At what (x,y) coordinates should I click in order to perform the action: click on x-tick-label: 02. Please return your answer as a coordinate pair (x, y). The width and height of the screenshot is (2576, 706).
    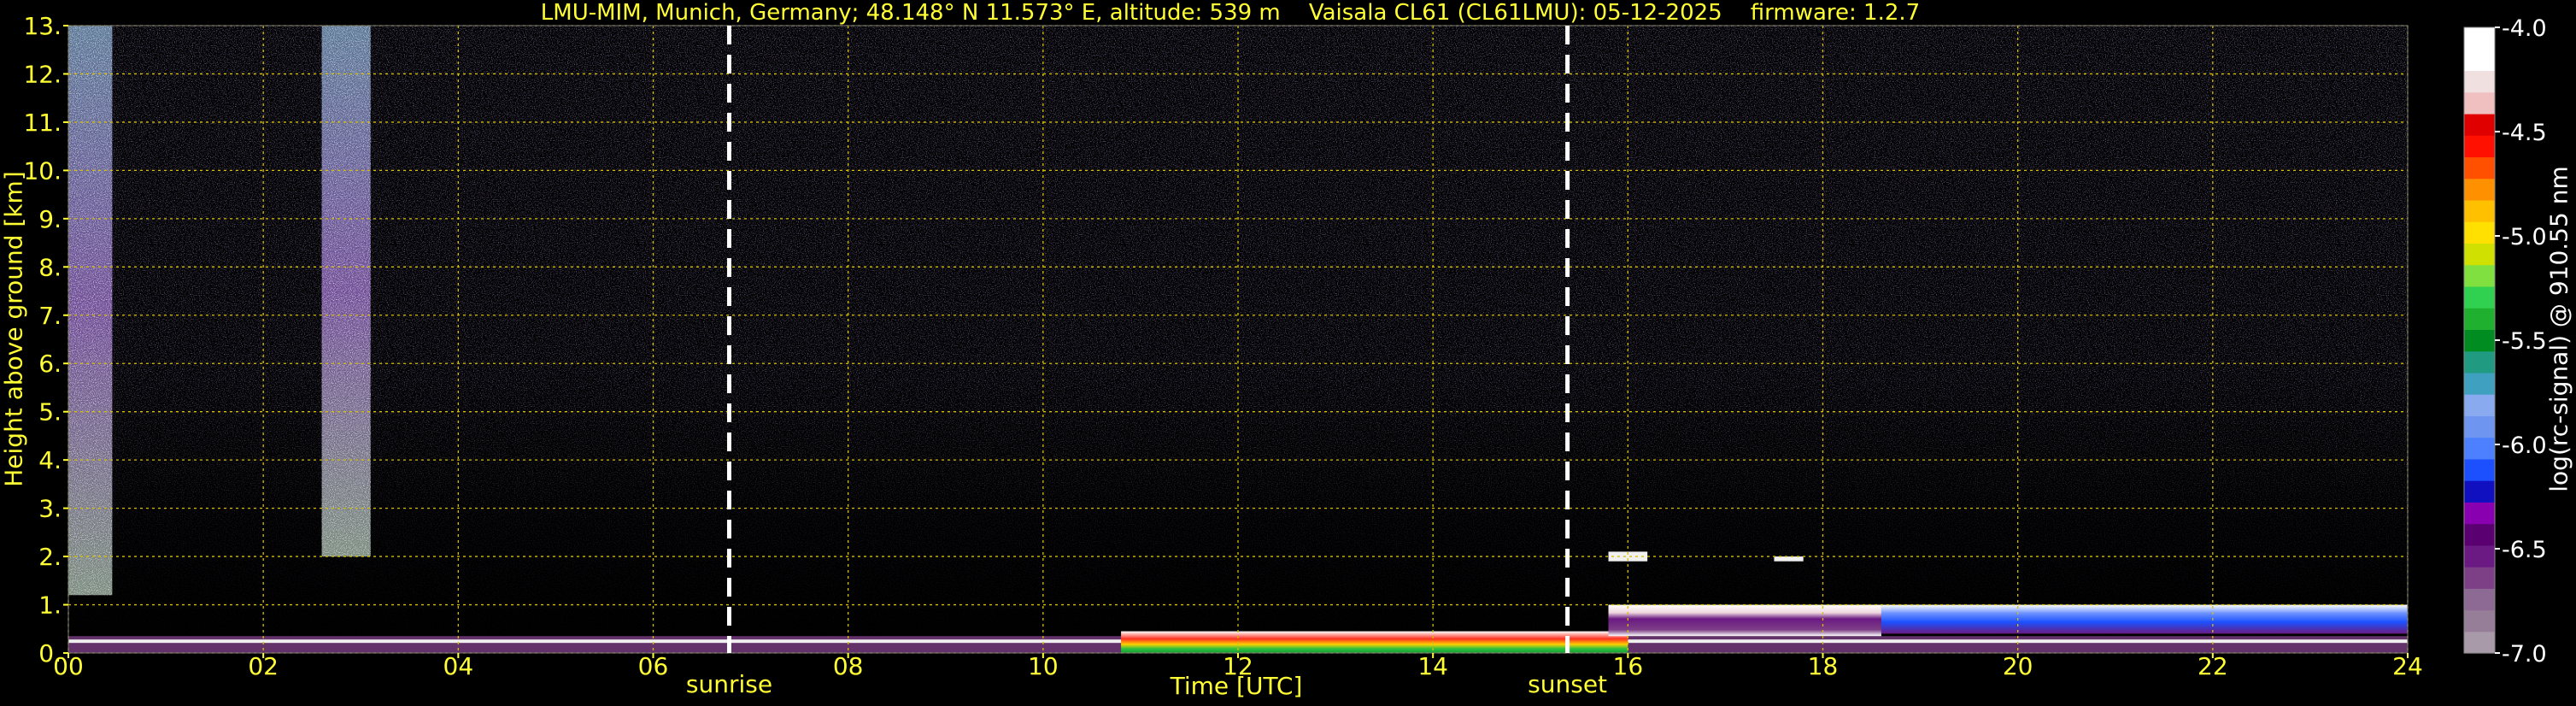
    Looking at the image, I should click on (263, 666).